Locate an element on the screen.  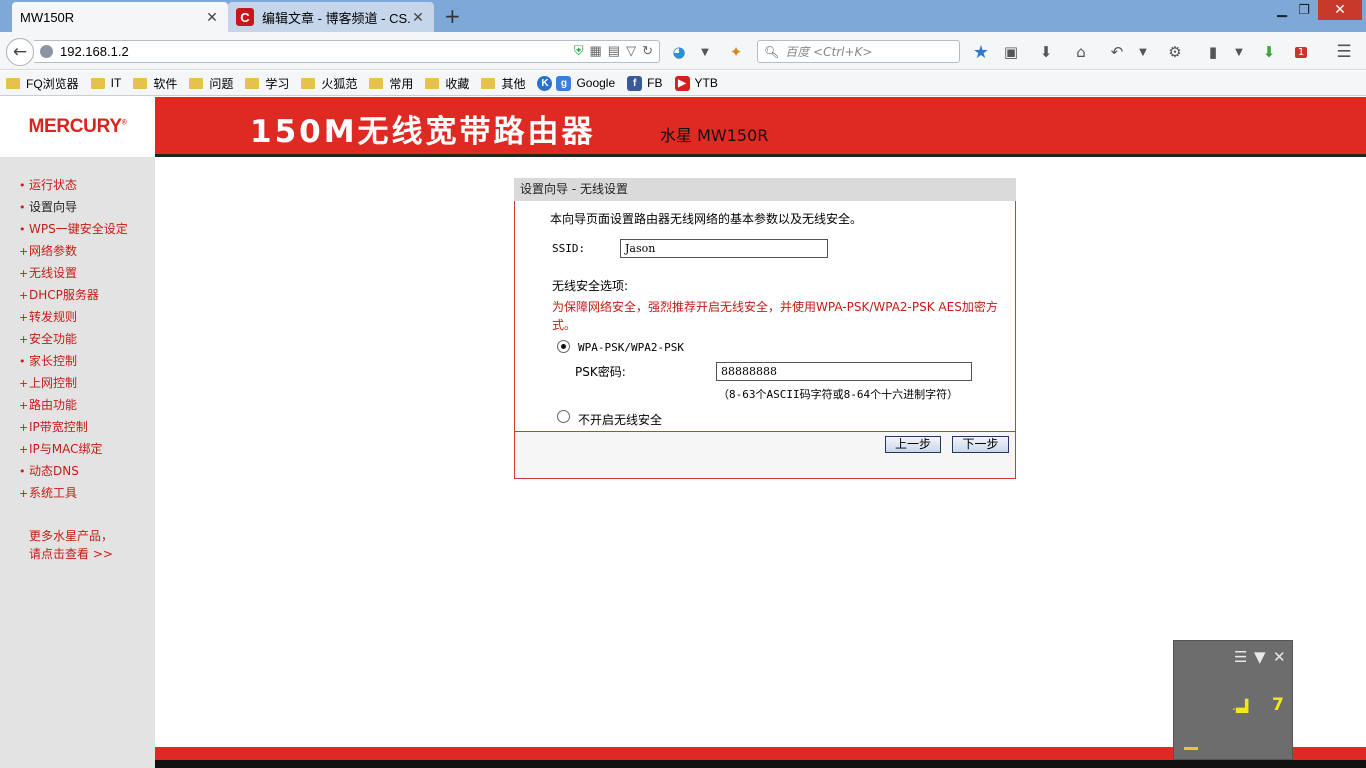
sidebar-item-13: • 动态DNS is located at coordinates (49, 470).